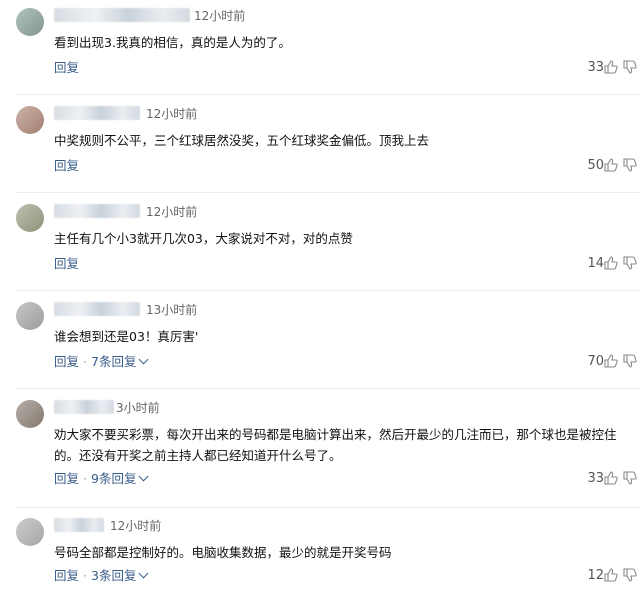 The image size is (640, 594). What do you see at coordinates (114, 478) in the screenshot?
I see `replies-count-label: 9条回复` at bounding box center [114, 478].